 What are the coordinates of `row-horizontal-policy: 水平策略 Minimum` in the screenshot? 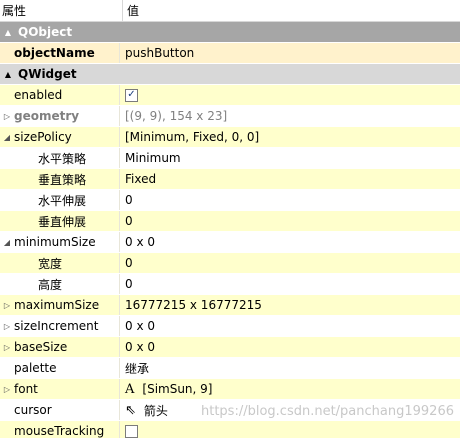 It's located at (230, 158).